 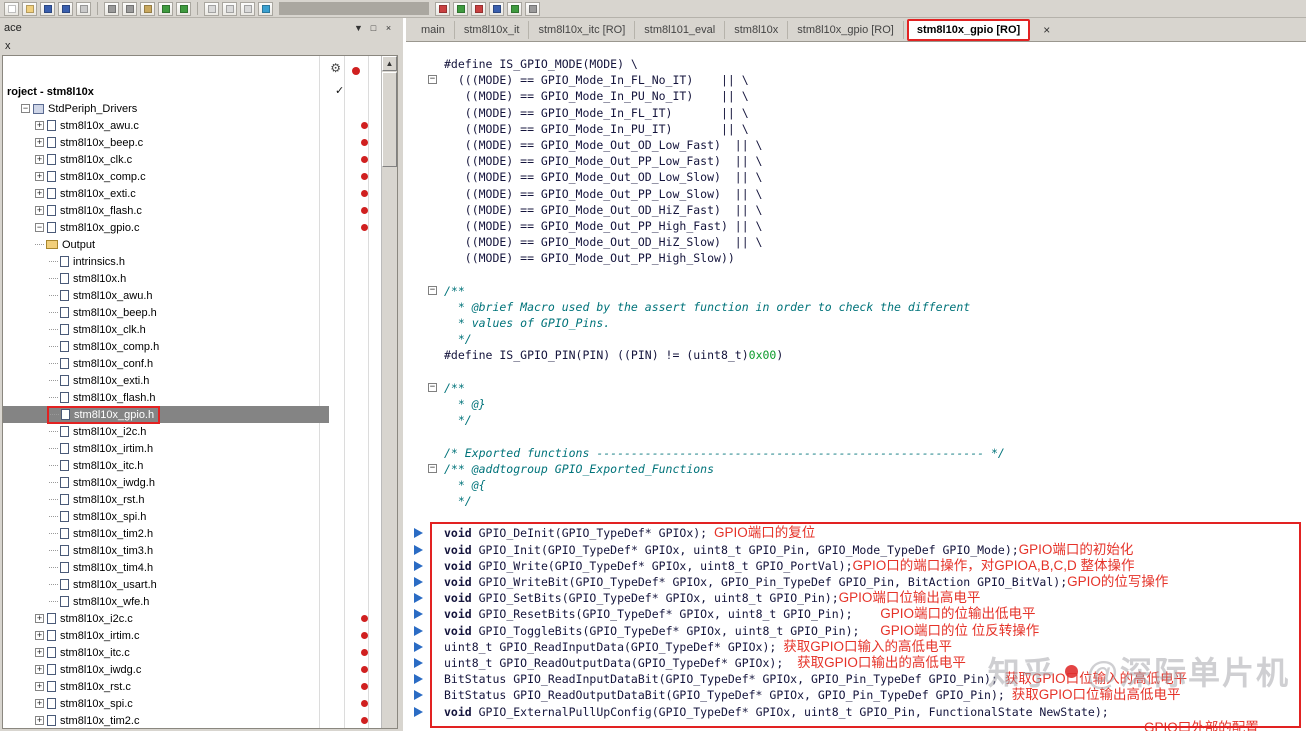 I want to click on tree-item: − StdPeriph_Drivers, so click(x=166, y=108).